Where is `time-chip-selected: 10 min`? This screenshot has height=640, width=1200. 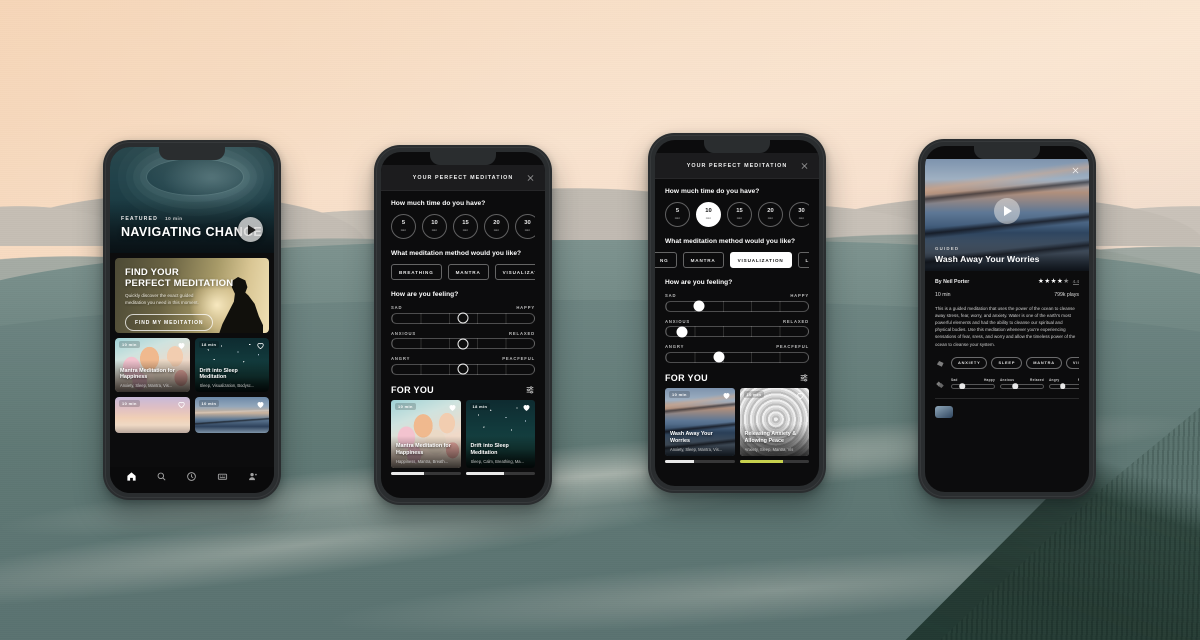 time-chip-selected: 10 min is located at coordinates (708, 214).